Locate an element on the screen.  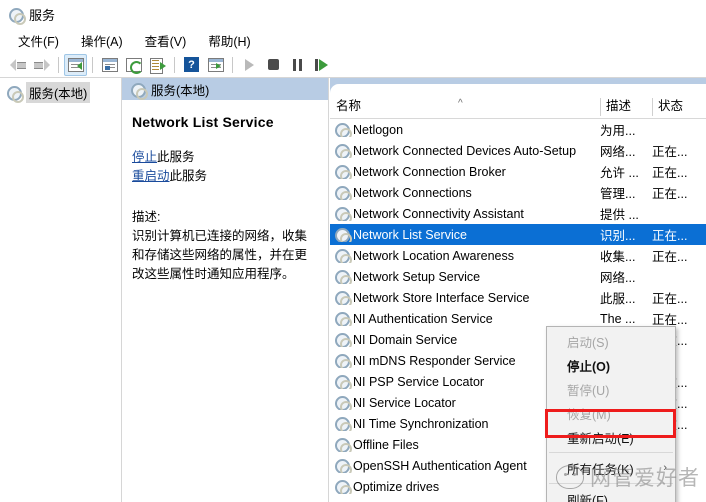
stop-service-button is located at coordinates (273, 65).